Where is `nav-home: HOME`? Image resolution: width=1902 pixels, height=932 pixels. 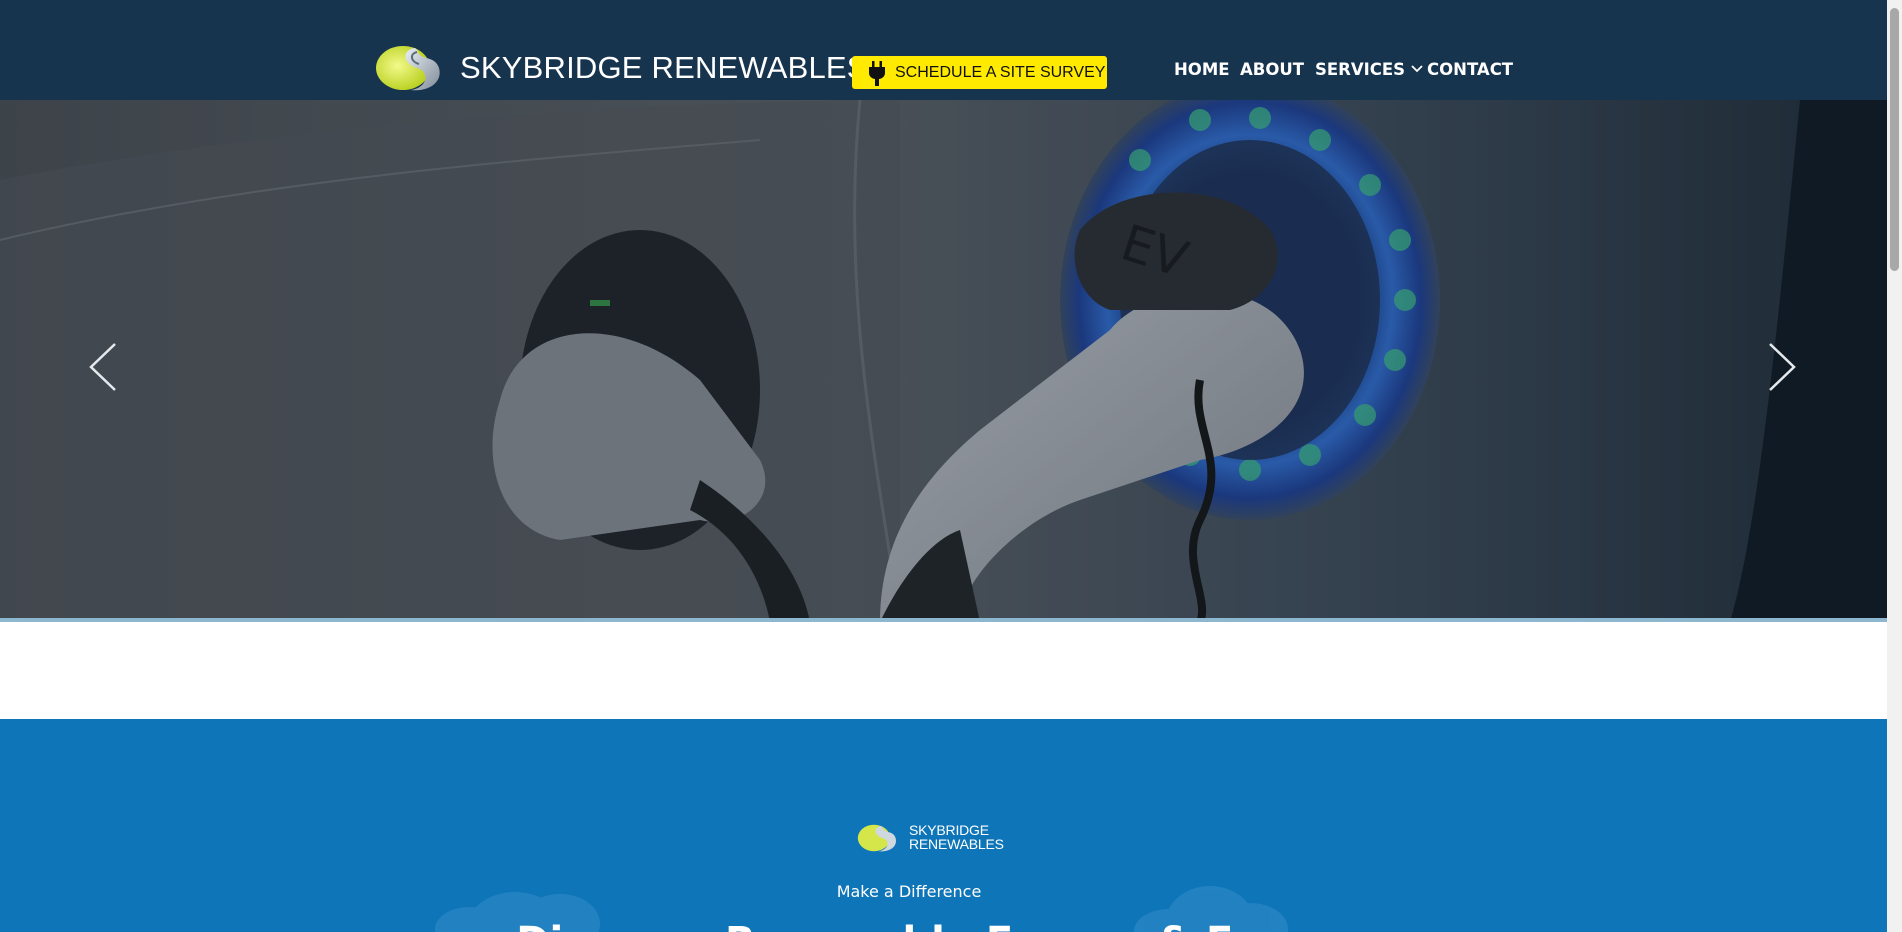 nav-home: HOME is located at coordinates (1202, 69).